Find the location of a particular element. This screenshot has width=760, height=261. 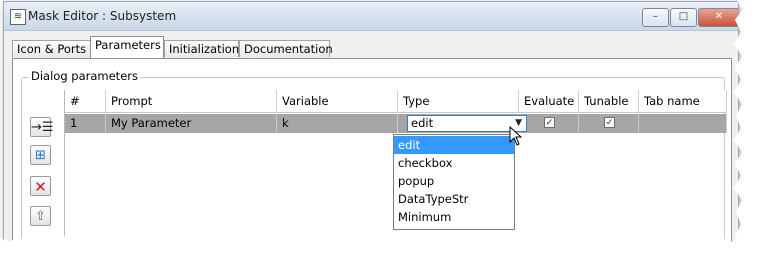

delete-icon: ✕ is located at coordinates (40, 187).